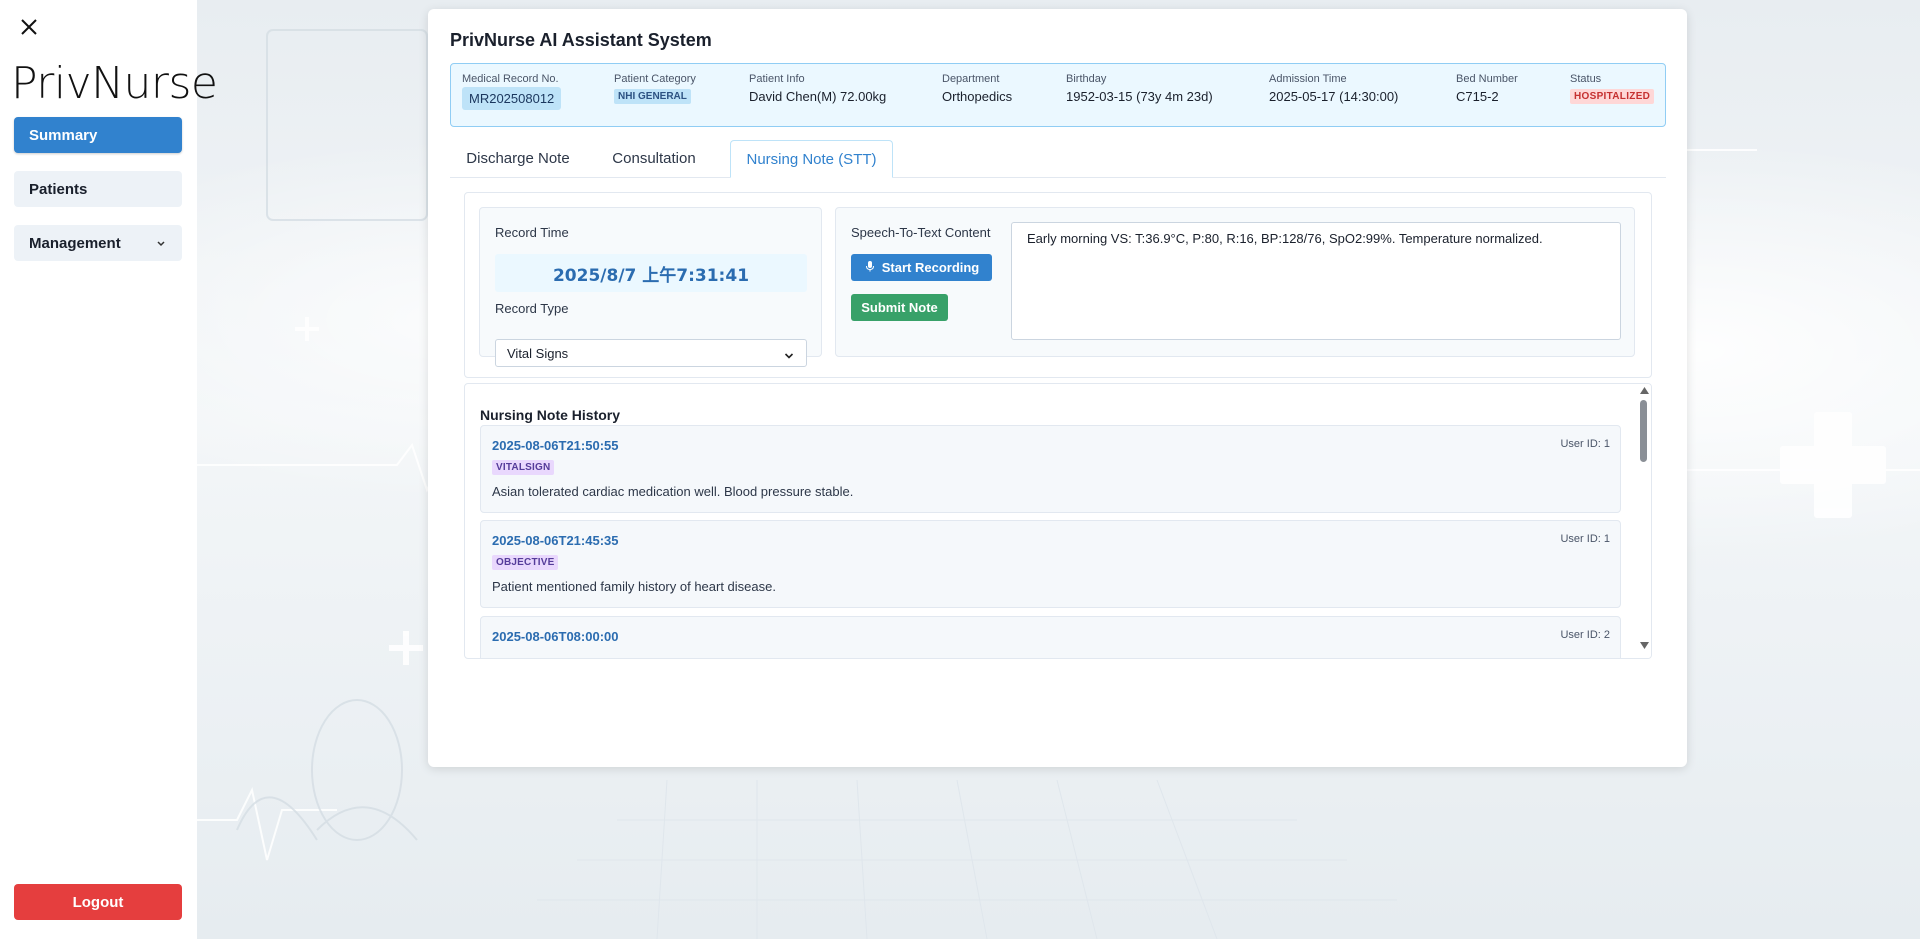 This screenshot has width=1920, height=939. Describe the element at coordinates (1612, 88) in the screenshot. I see `status-field: Status HOSPITALIZED` at that location.